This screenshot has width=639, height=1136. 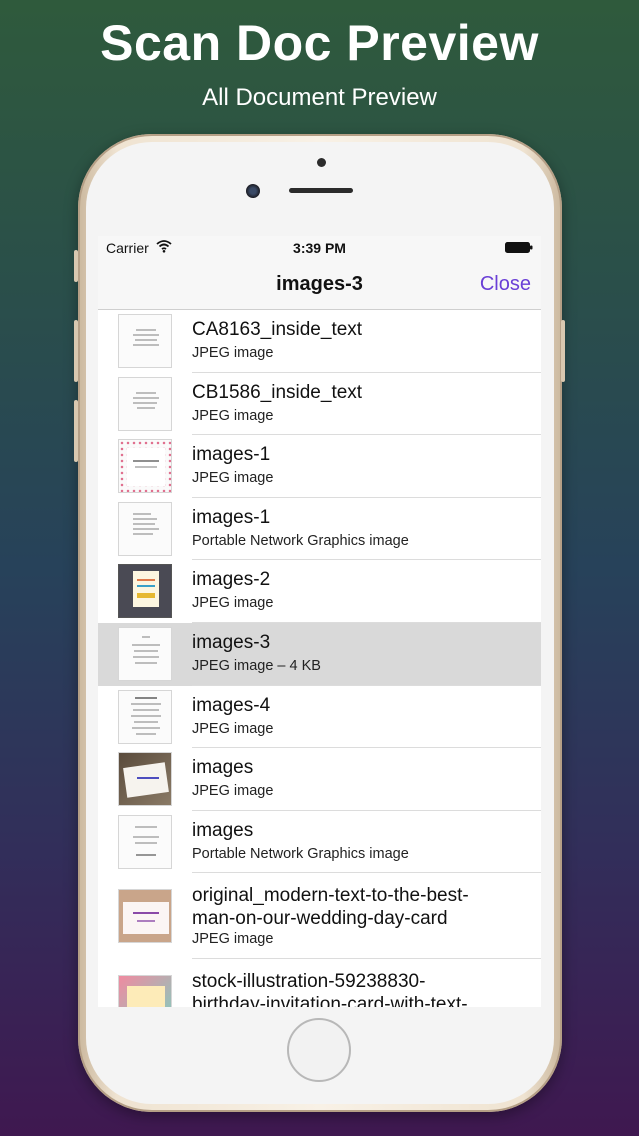 What do you see at coordinates (319, 529) in the screenshot?
I see `file-row: images-1 Portable Network Graphics image` at bounding box center [319, 529].